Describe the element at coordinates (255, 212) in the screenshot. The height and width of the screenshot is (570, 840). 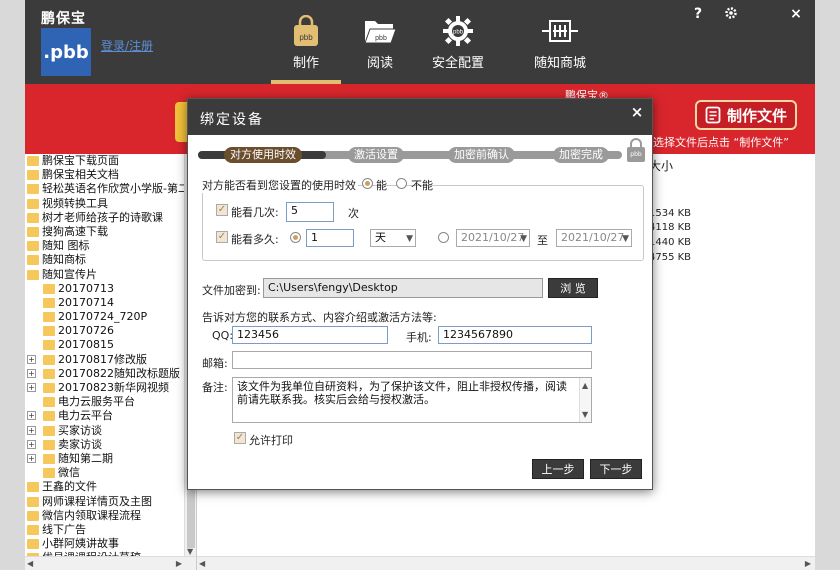
I see `times-label: 能看几次:` at that location.